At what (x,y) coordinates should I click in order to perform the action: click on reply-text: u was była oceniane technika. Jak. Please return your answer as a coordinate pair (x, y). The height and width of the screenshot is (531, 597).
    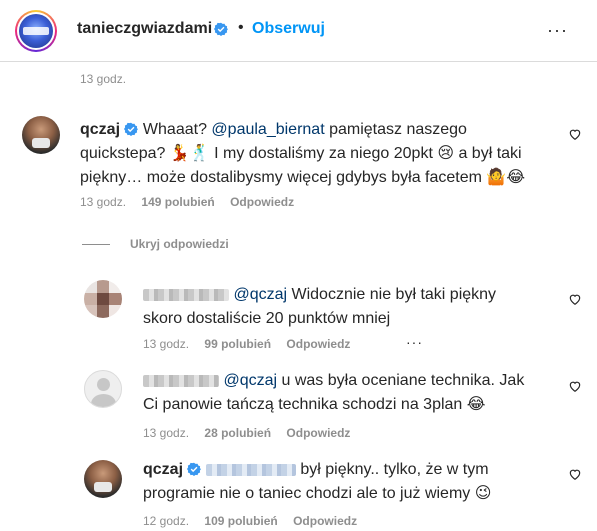
    Looking at the image, I should click on (403, 380).